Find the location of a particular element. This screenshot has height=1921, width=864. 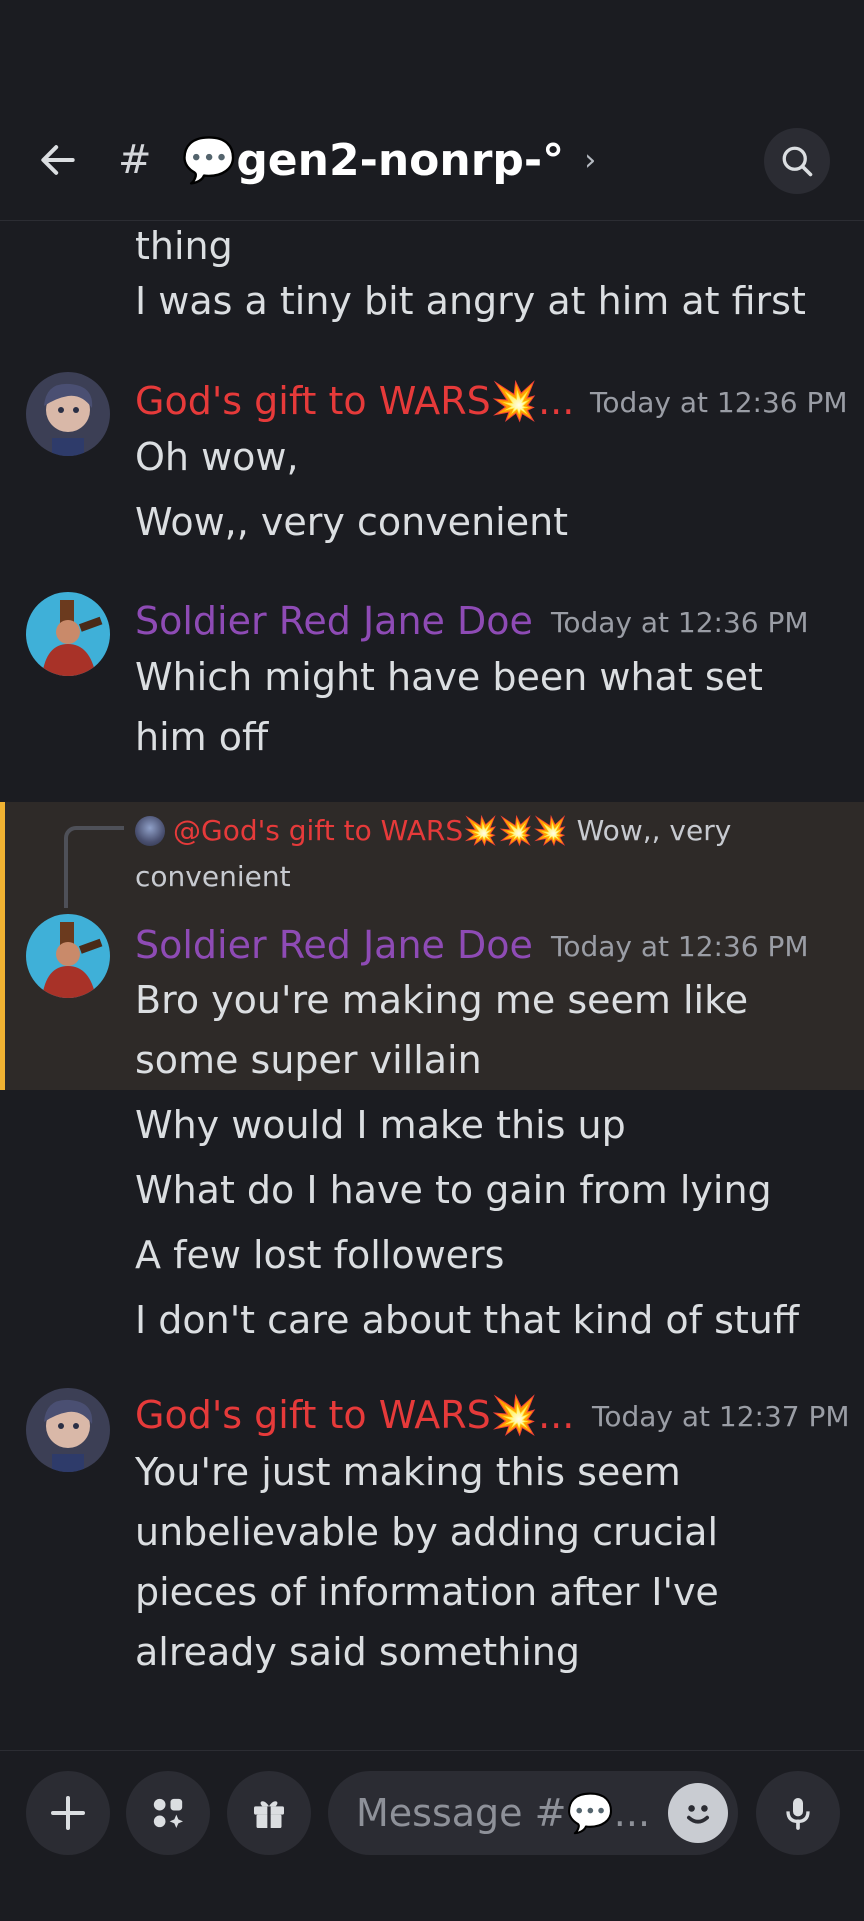

gift-icon is located at coordinates (269, 1814).